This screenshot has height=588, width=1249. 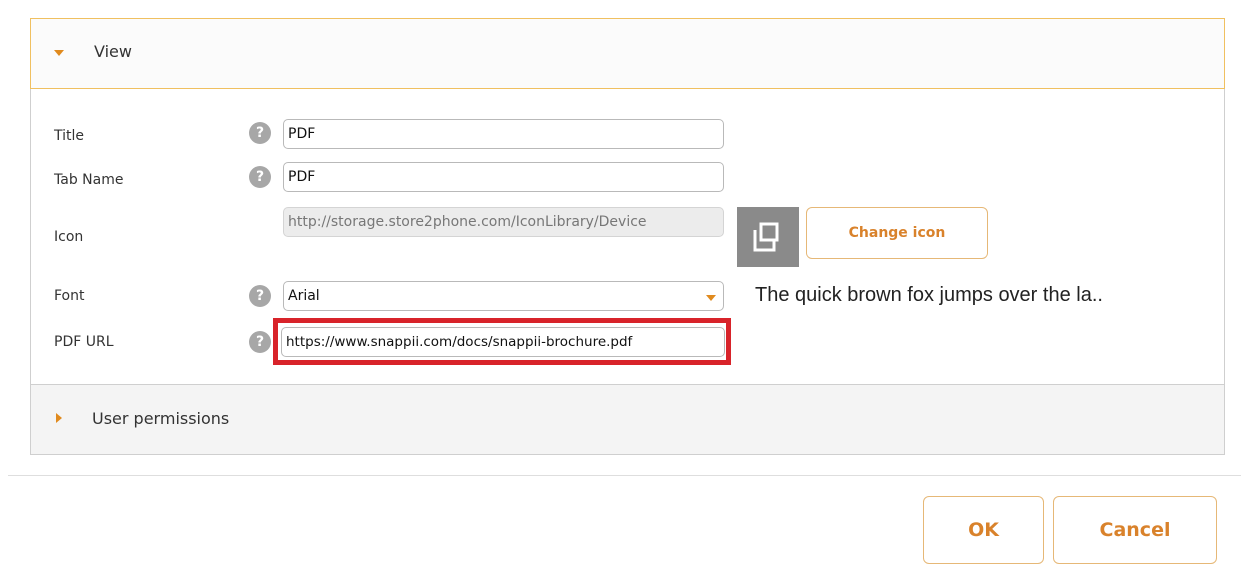 What do you see at coordinates (711, 298) in the screenshot?
I see `chevron-down-icon` at bounding box center [711, 298].